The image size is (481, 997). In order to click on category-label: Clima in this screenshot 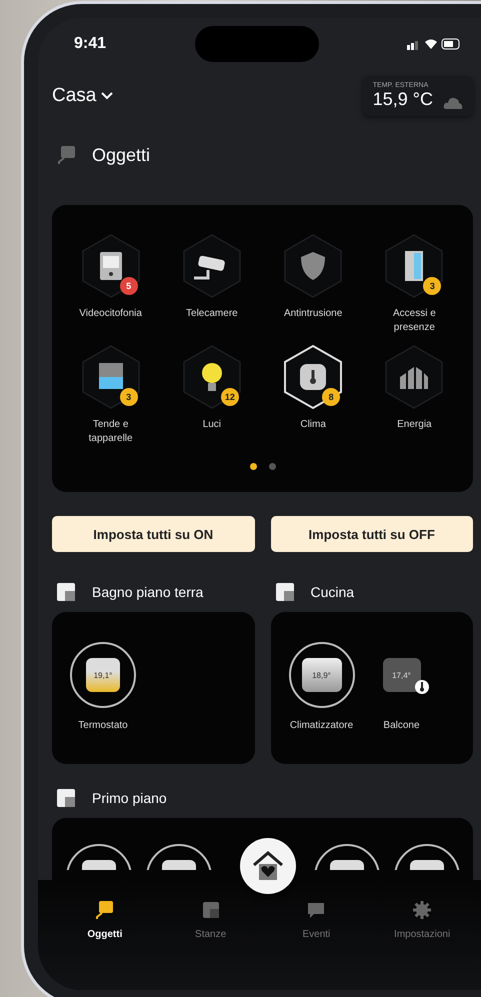, I will do `click(313, 425)`.